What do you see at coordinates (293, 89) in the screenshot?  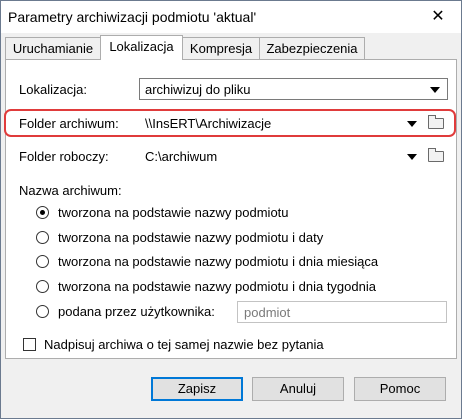 I see `lokalizacja-dropdown: archiwizuj do pliku` at bounding box center [293, 89].